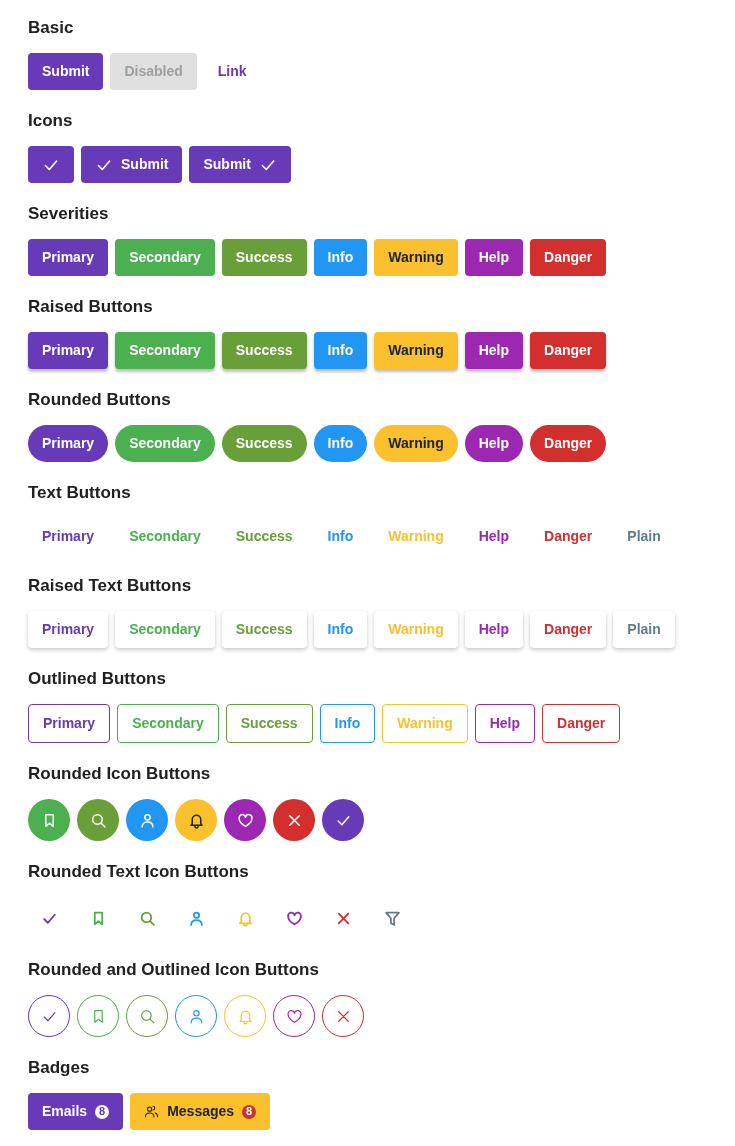  Describe the element at coordinates (91, 307) in the screenshot. I see `section-heading: Raised Buttons` at that location.